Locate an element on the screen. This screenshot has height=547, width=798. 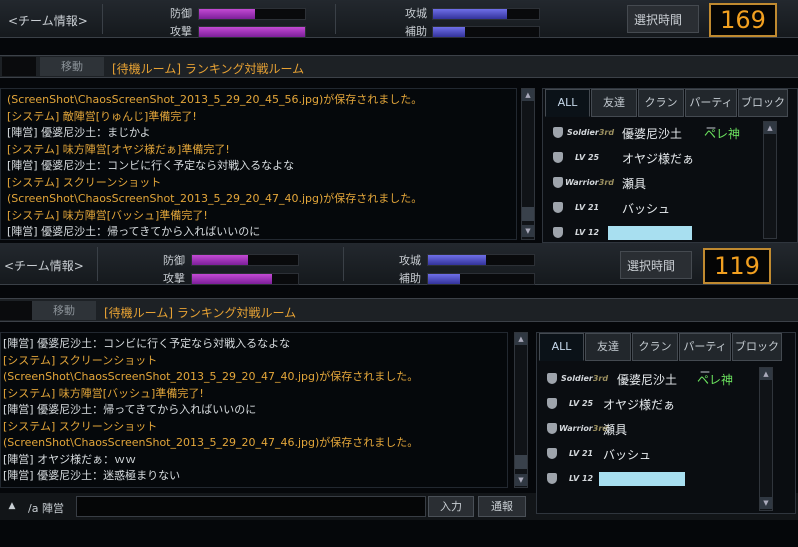
select-timer: 169 is located at coordinates (743, 20).